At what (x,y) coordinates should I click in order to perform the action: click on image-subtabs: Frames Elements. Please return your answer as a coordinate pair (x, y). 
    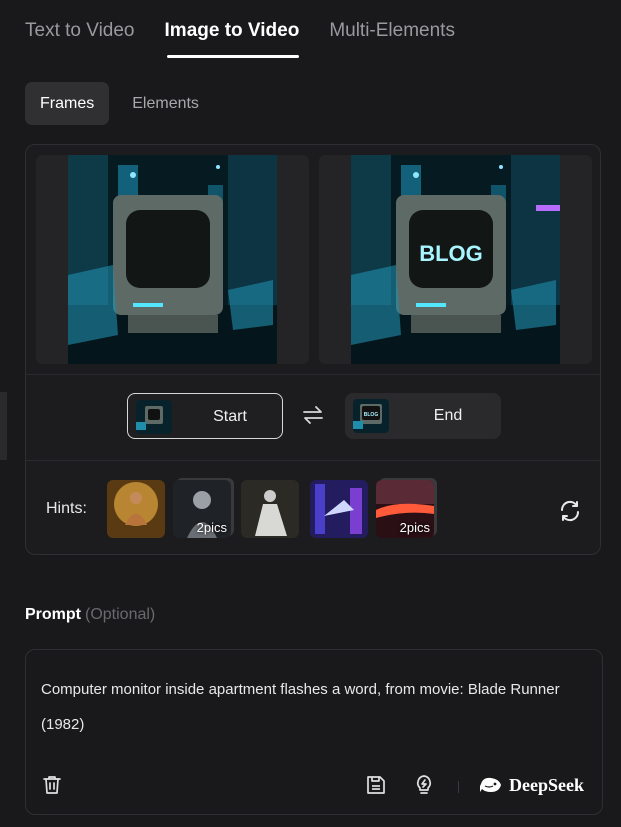
    Looking at the image, I should click on (119, 103).